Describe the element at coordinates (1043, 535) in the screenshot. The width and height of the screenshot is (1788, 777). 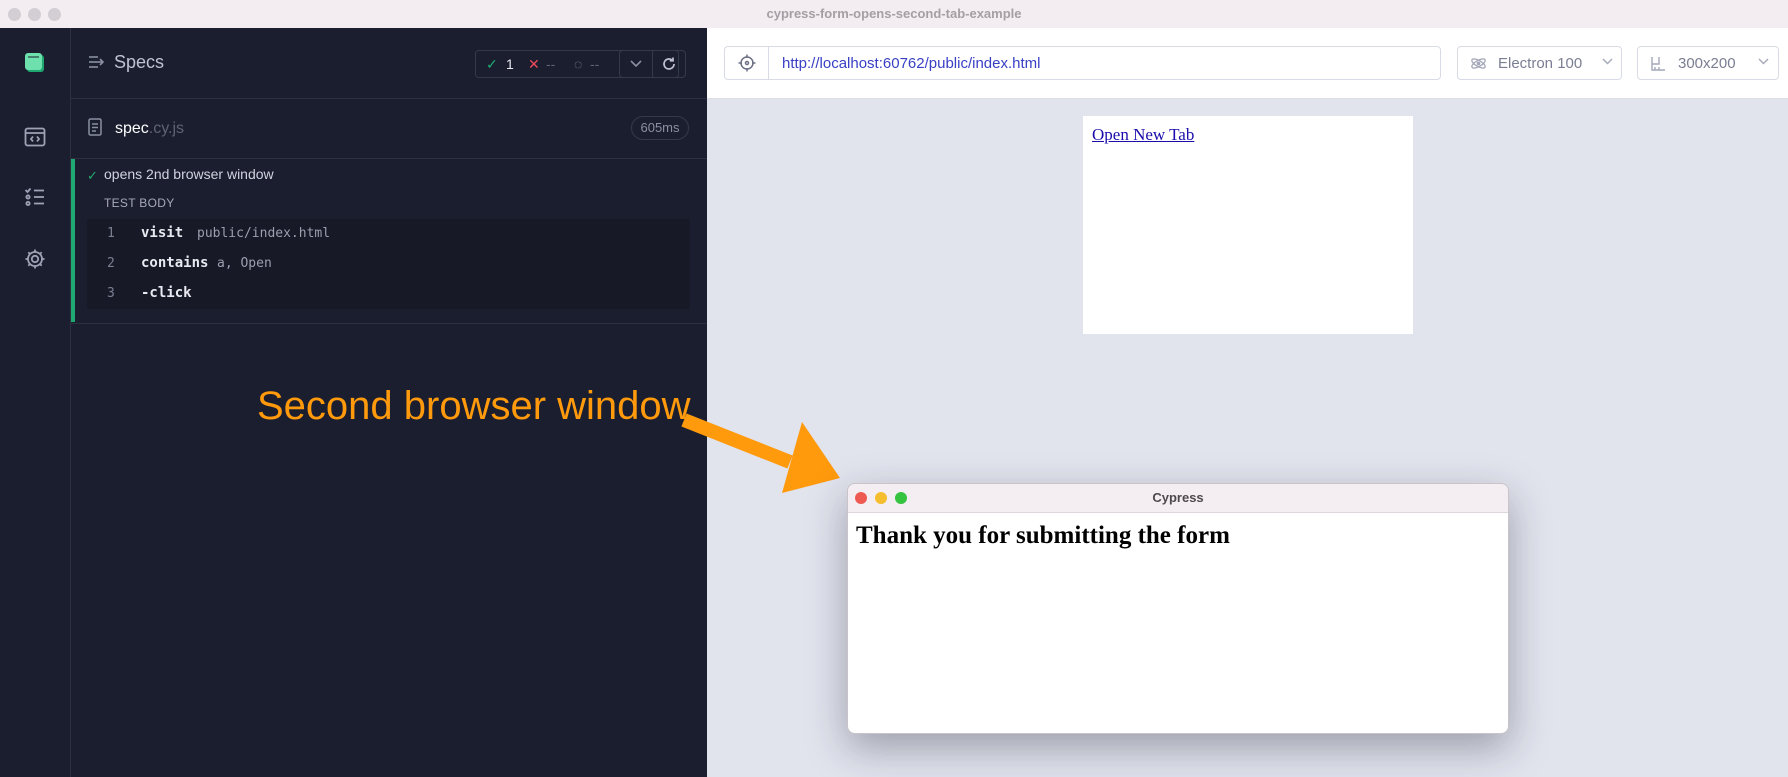
I see `thank-you-heading: Thank you for submitting the form` at that location.